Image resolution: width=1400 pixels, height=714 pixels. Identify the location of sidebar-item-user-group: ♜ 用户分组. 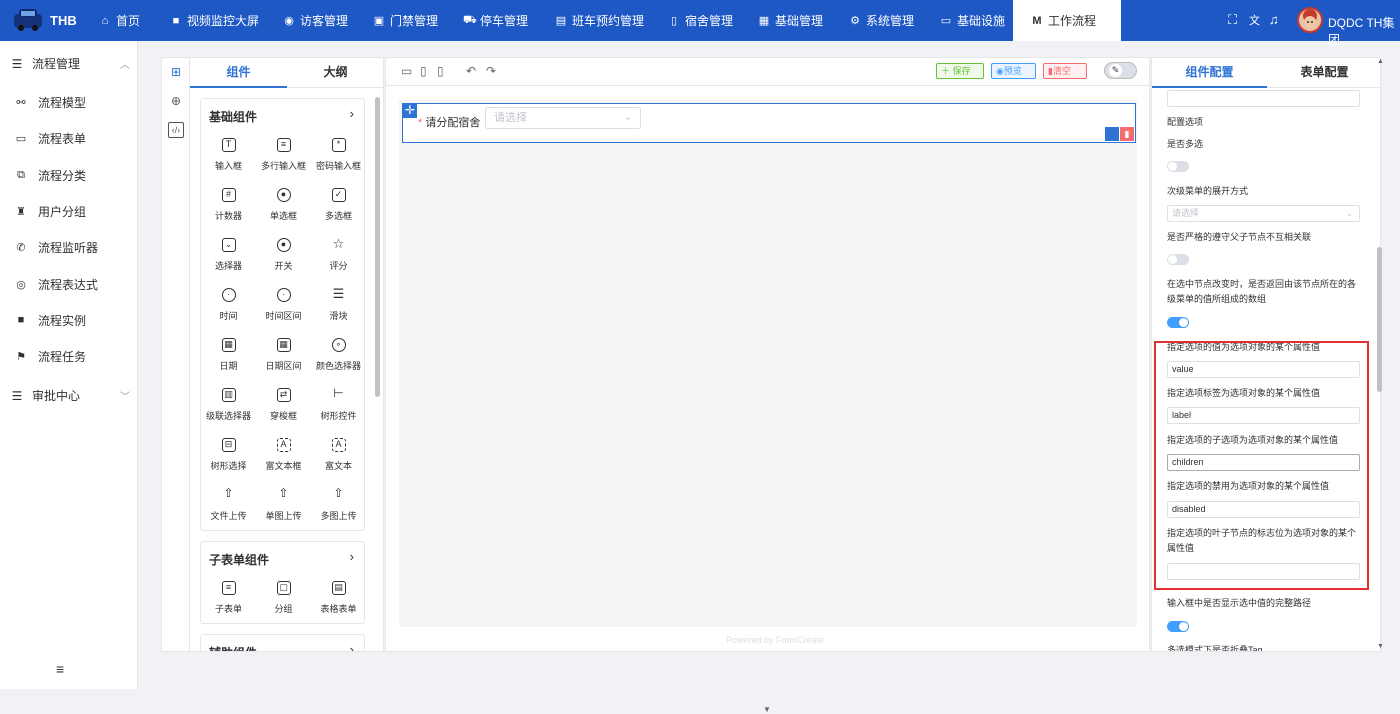
(50, 211).